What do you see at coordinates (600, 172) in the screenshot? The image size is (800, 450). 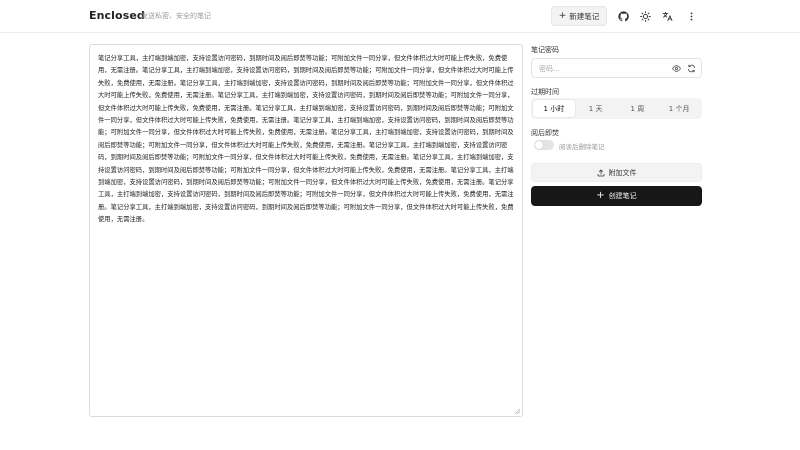 I see `upload-icon` at bounding box center [600, 172].